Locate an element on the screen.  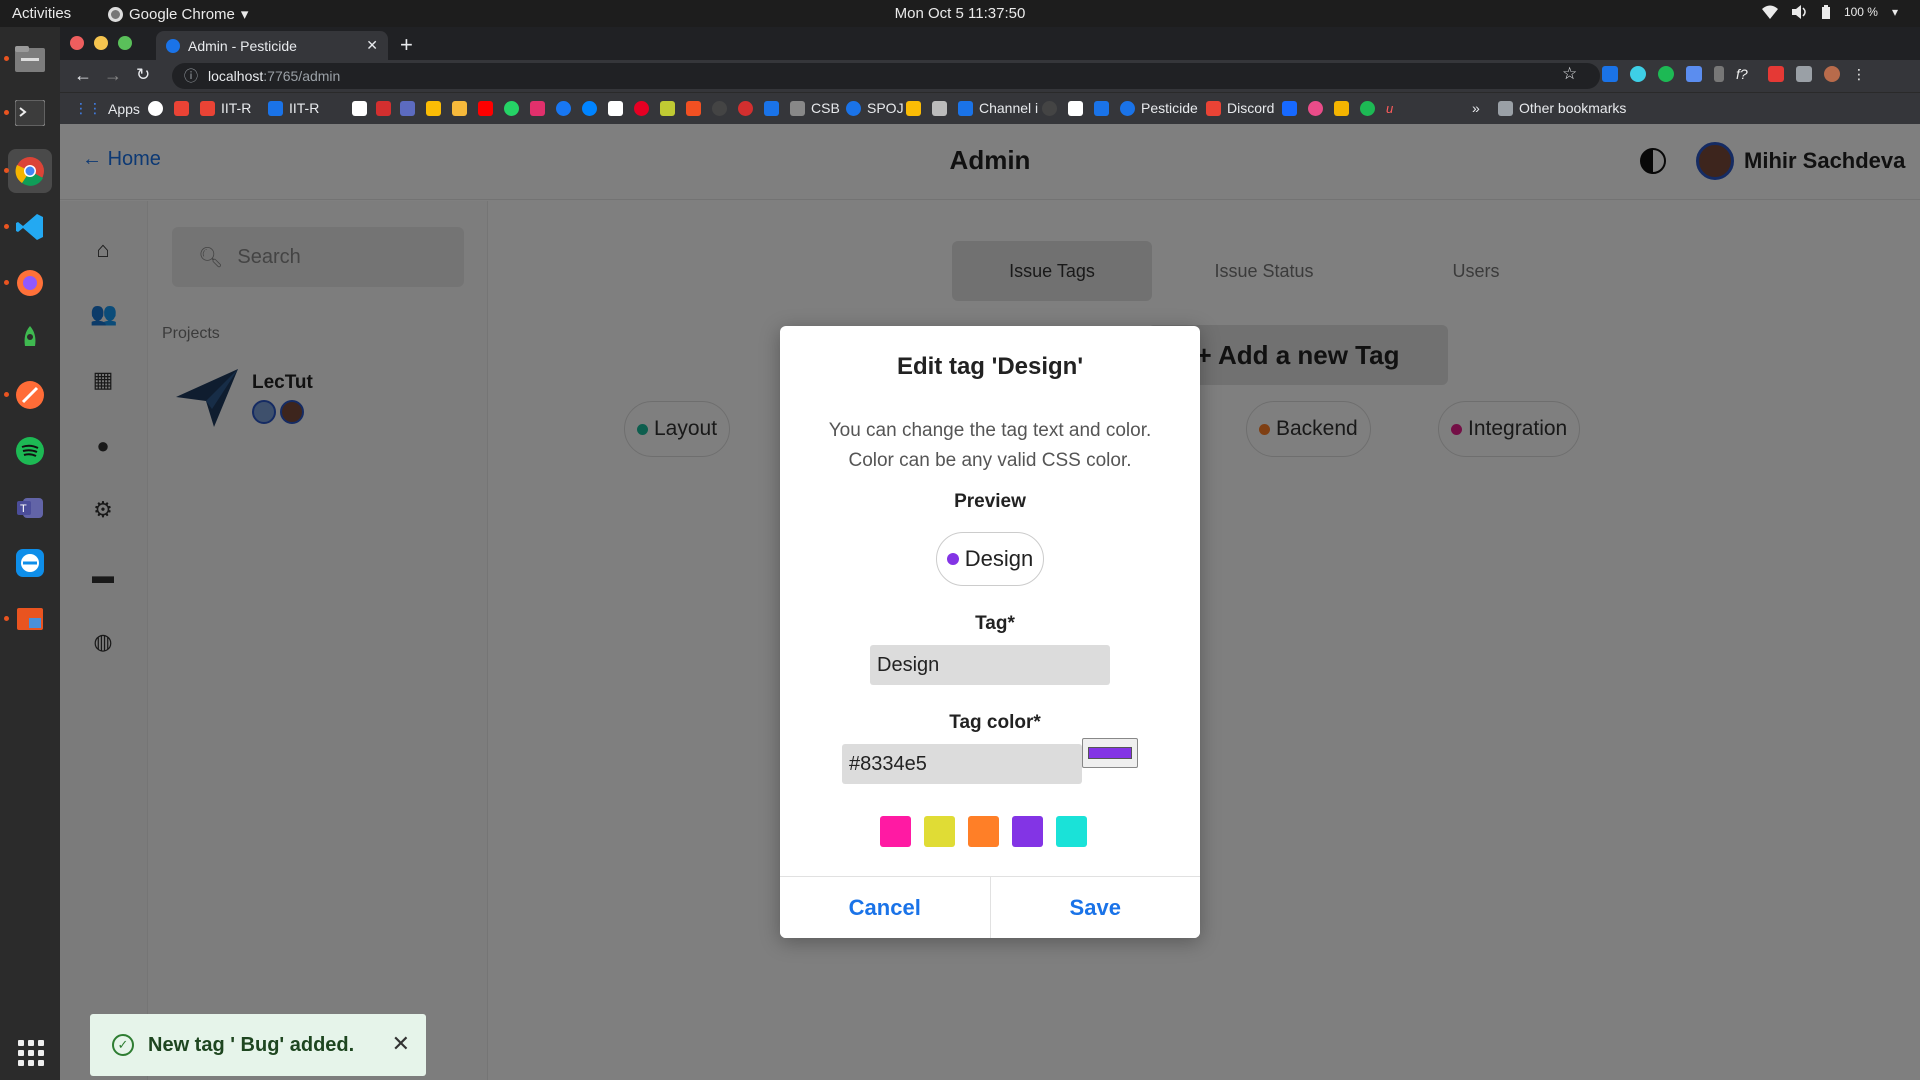
bookmark-spoj: SPOJ is located at coordinates (875, 108).